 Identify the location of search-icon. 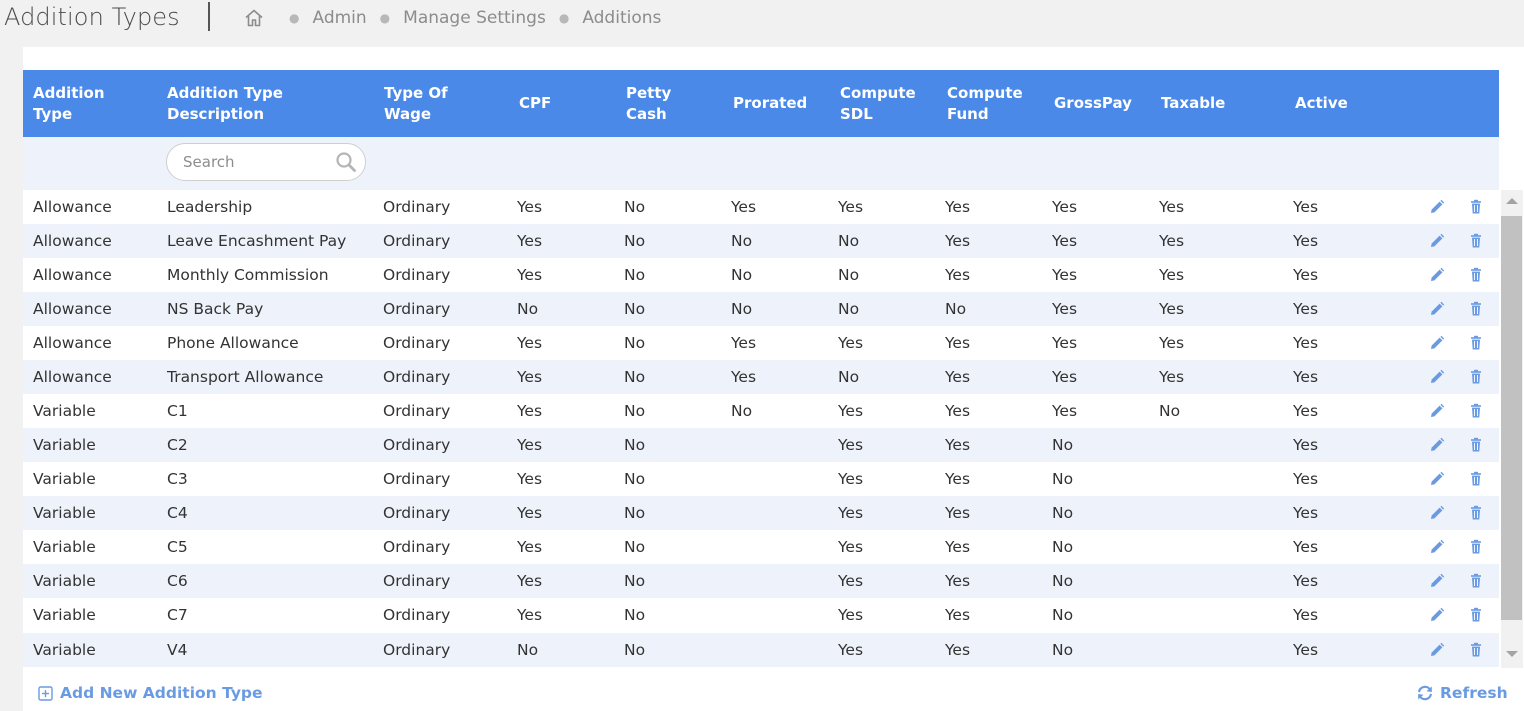
(346, 162).